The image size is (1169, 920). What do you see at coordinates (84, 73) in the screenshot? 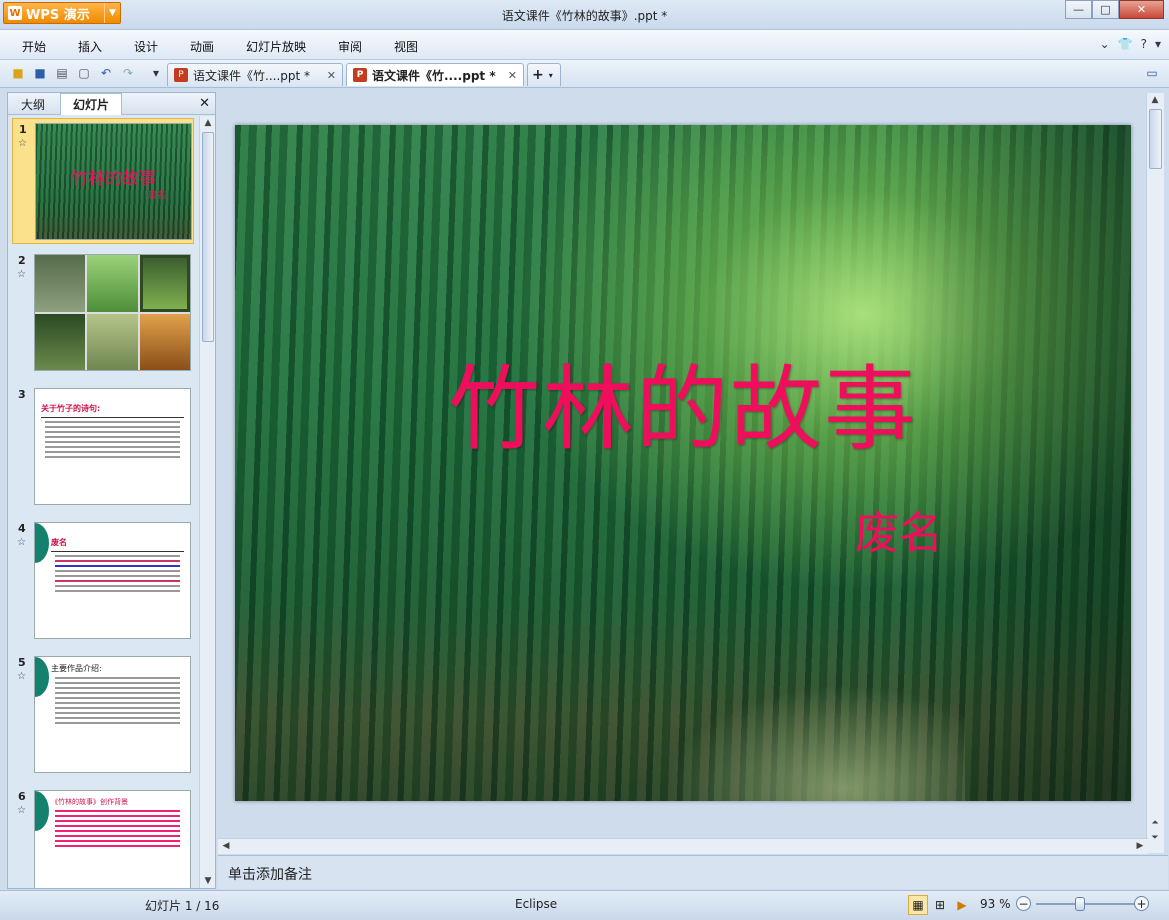
I see `print-preview-icon: ▢` at bounding box center [84, 73].